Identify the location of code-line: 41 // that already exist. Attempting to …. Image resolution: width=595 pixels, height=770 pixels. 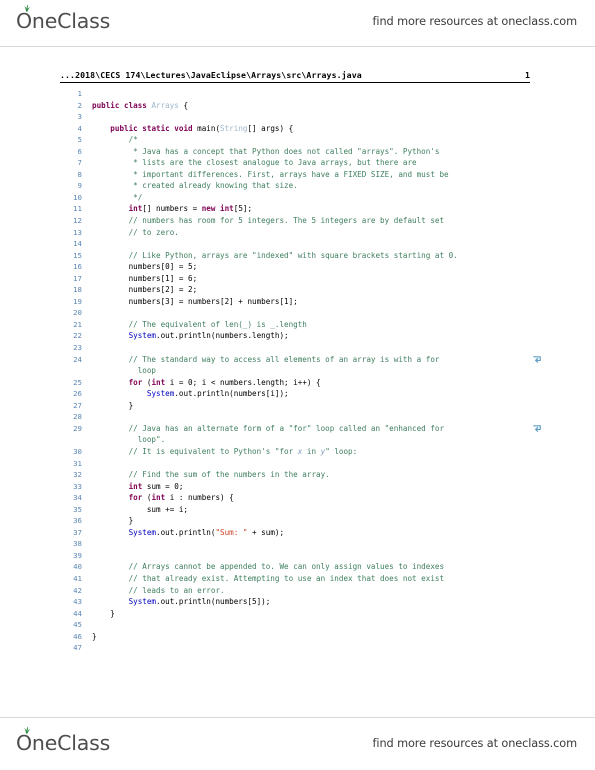
(295, 579).